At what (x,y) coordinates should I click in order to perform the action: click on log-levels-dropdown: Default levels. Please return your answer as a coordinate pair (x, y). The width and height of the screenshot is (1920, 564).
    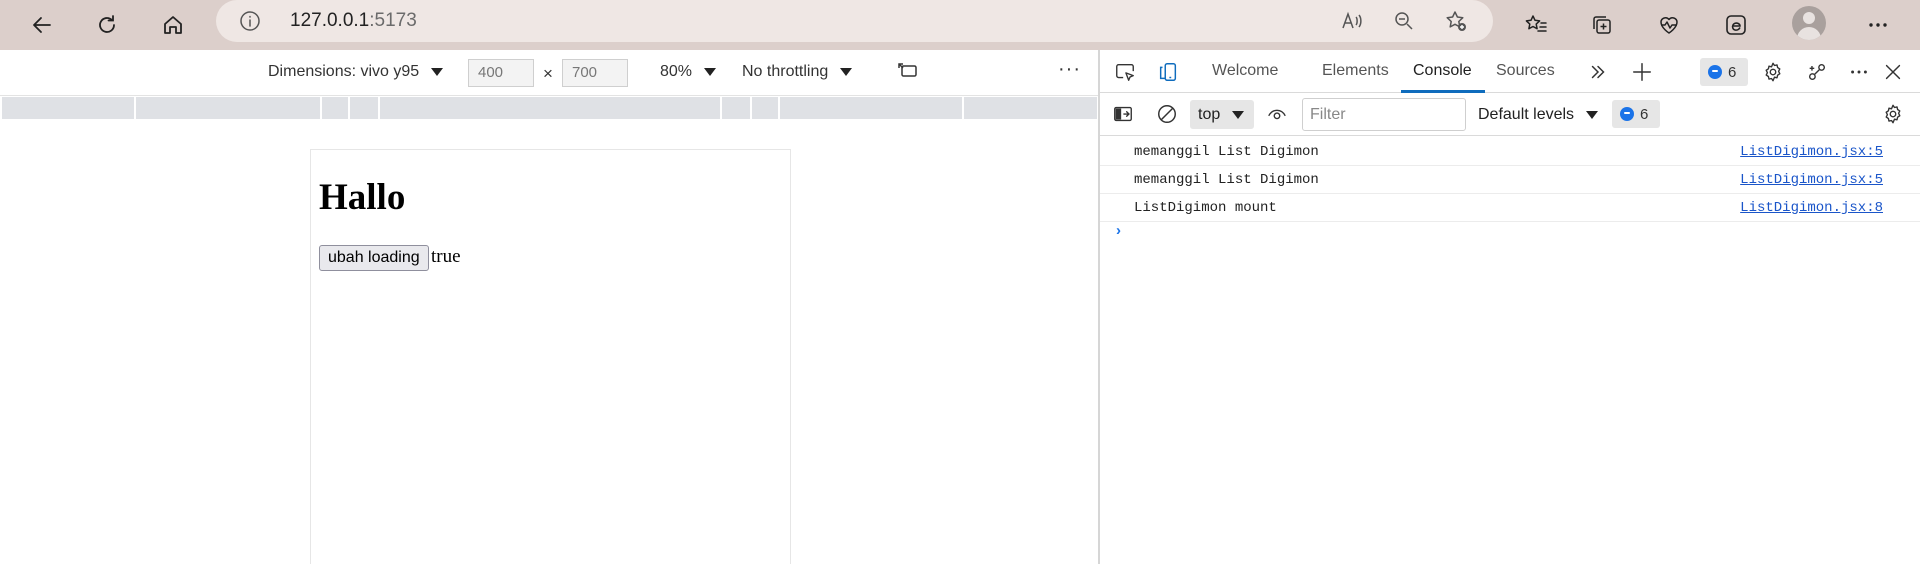
    Looking at the image, I should click on (1538, 115).